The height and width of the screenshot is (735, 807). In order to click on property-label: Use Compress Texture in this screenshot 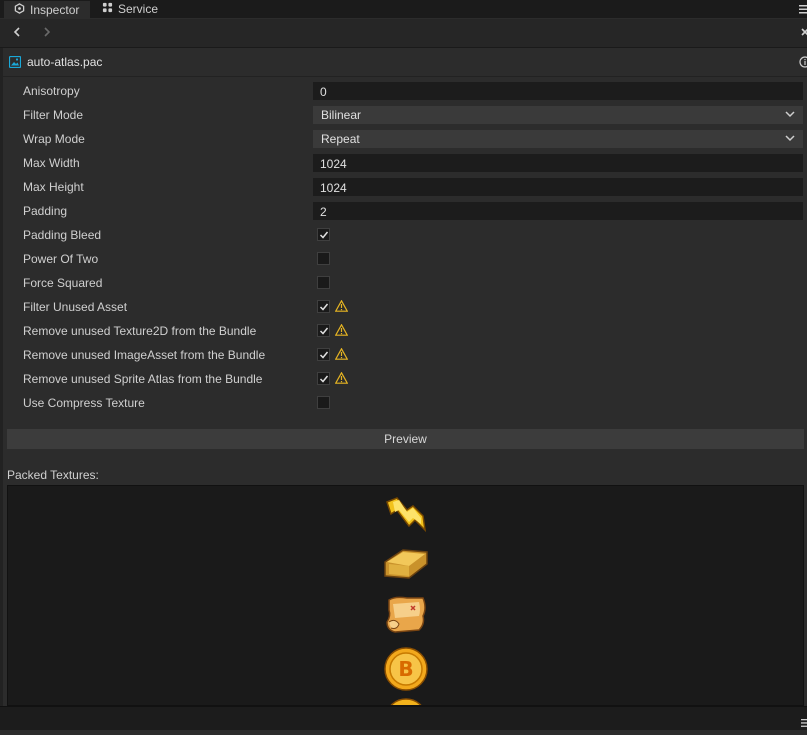, I will do `click(84, 403)`.